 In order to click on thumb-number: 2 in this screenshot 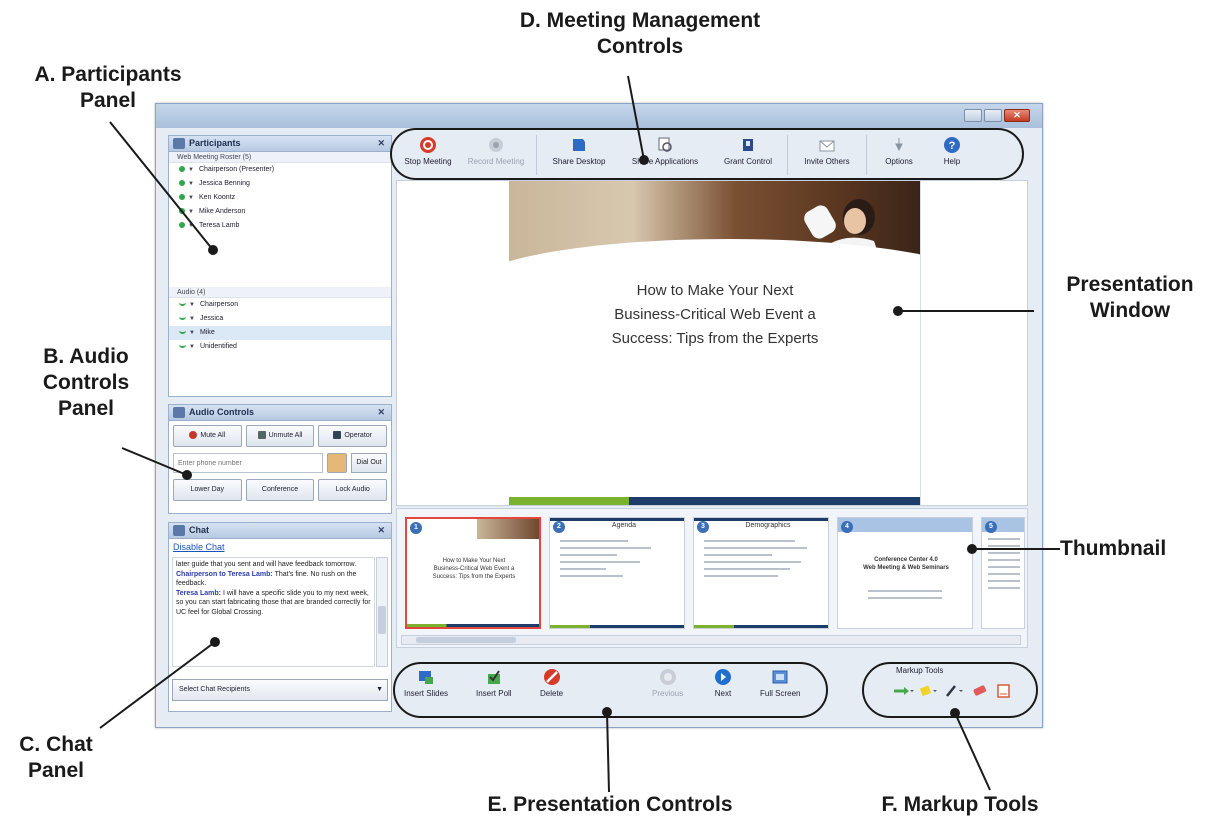, I will do `click(559, 527)`.